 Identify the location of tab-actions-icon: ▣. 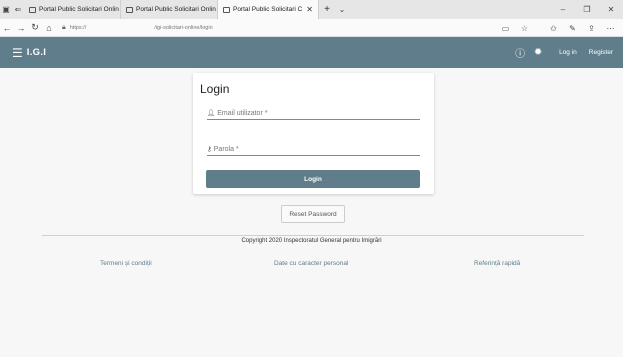
(6, 9).